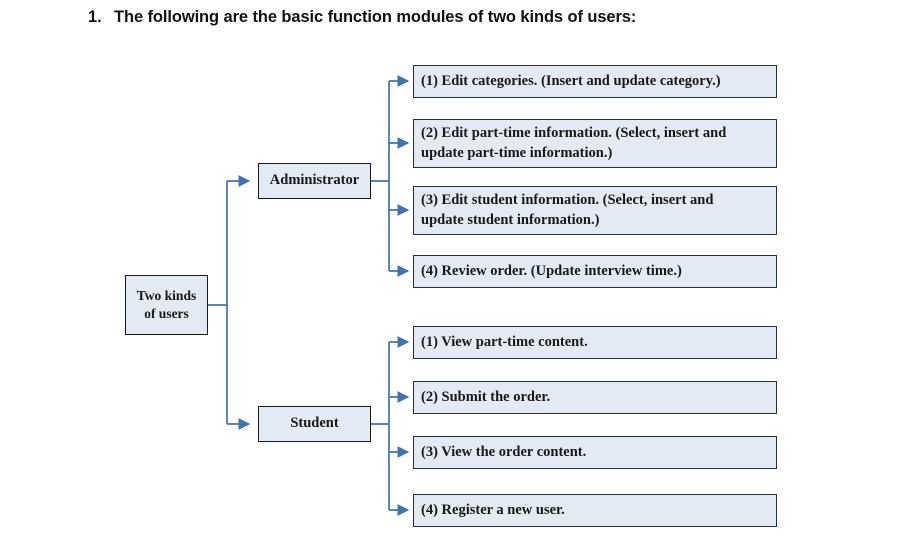 The height and width of the screenshot is (554, 897). Describe the element at coordinates (517, 152) in the screenshot. I see `node-admin-item-2-line2: update part-time information.)` at that location.